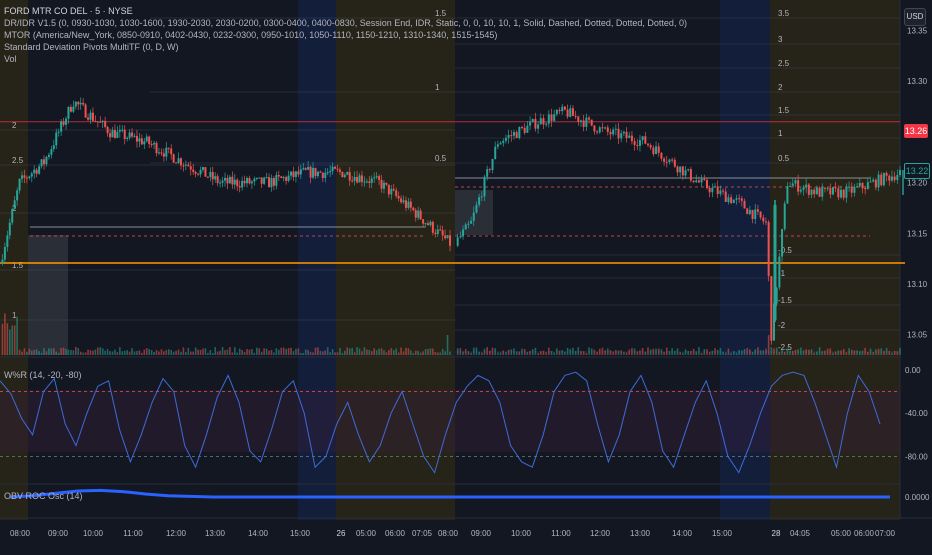 The width and height of the screenshot is (932, 555). I want to click on price-axis-label: 13.20, so click(917, 183).